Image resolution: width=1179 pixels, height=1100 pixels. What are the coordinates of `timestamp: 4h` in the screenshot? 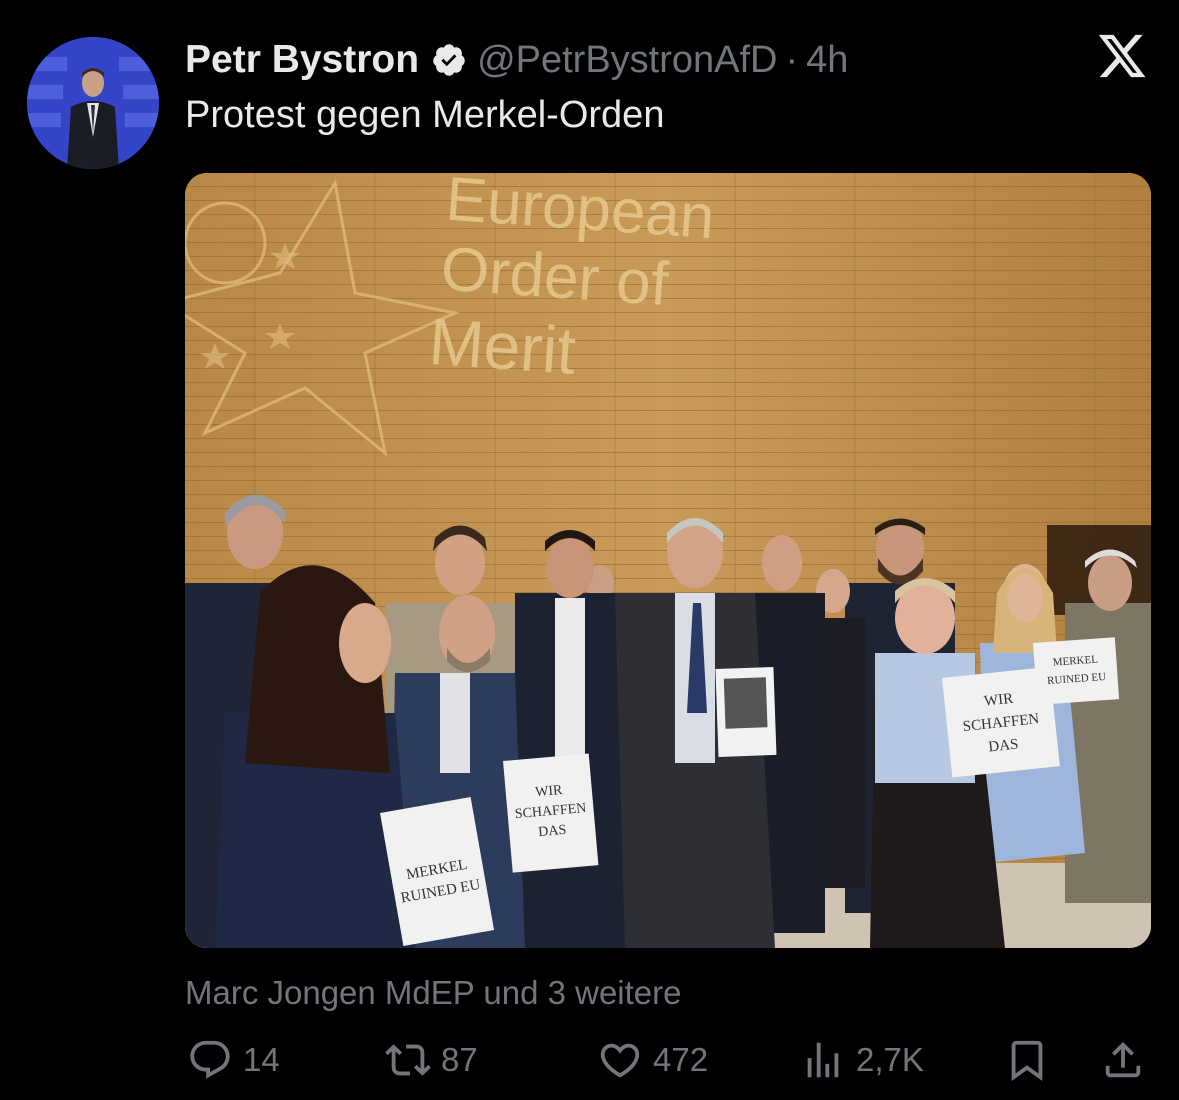 It's located at (827, 60).